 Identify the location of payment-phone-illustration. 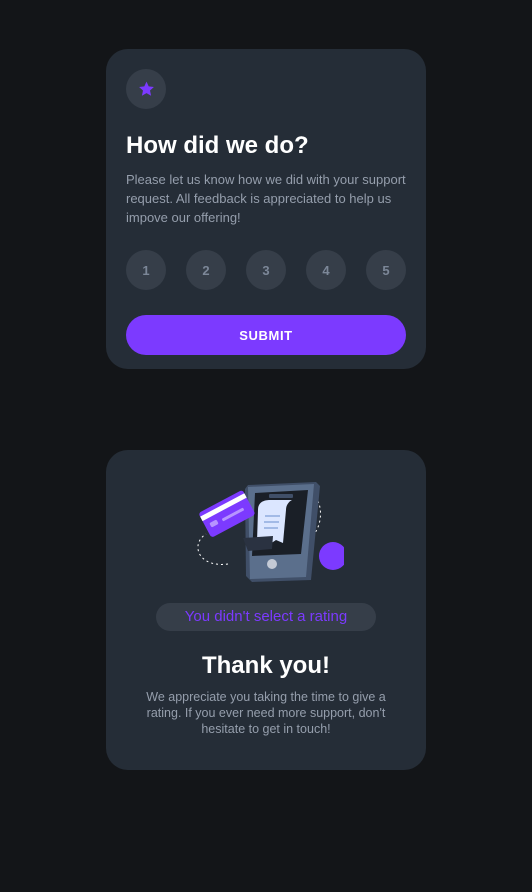
(270, 532).